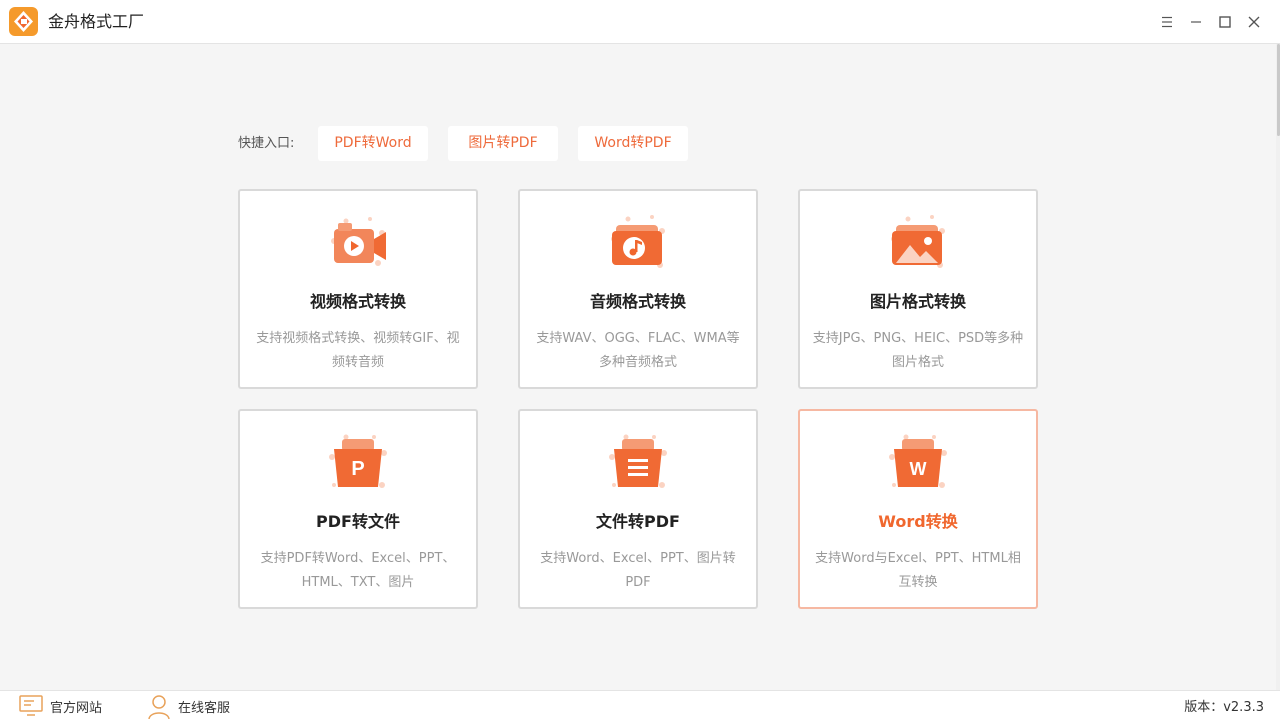 This screenshot has width=1280, height=720. I want to click on card-title: Word转换, so click(918, 521).